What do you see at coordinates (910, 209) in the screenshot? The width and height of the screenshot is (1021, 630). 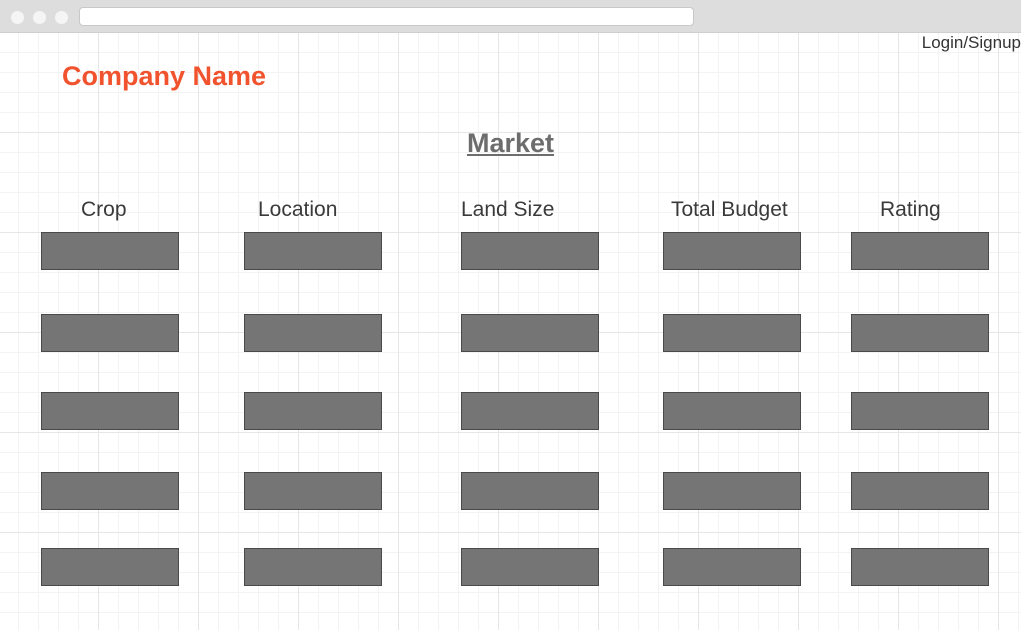 I see `column-header-rating: Rating` at bounding box center [910, 209].